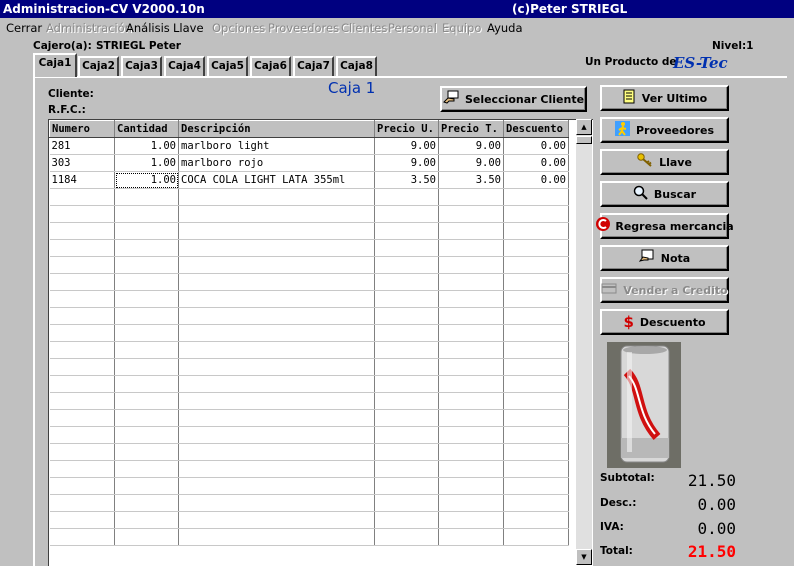 This screenshot has height=566, width=794. What do you see at coordinates (665, 226) in the screenshot?
I see `regresa-mercancia-button: Regresa mercancia` at bounding box center [665, 226].